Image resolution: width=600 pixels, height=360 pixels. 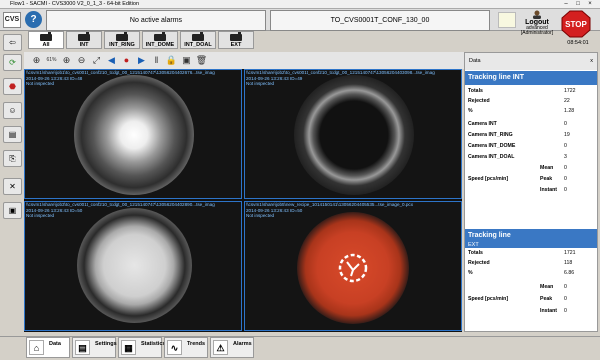 I want to click on tab-label: INT_RING, so click(x=122, y=45).